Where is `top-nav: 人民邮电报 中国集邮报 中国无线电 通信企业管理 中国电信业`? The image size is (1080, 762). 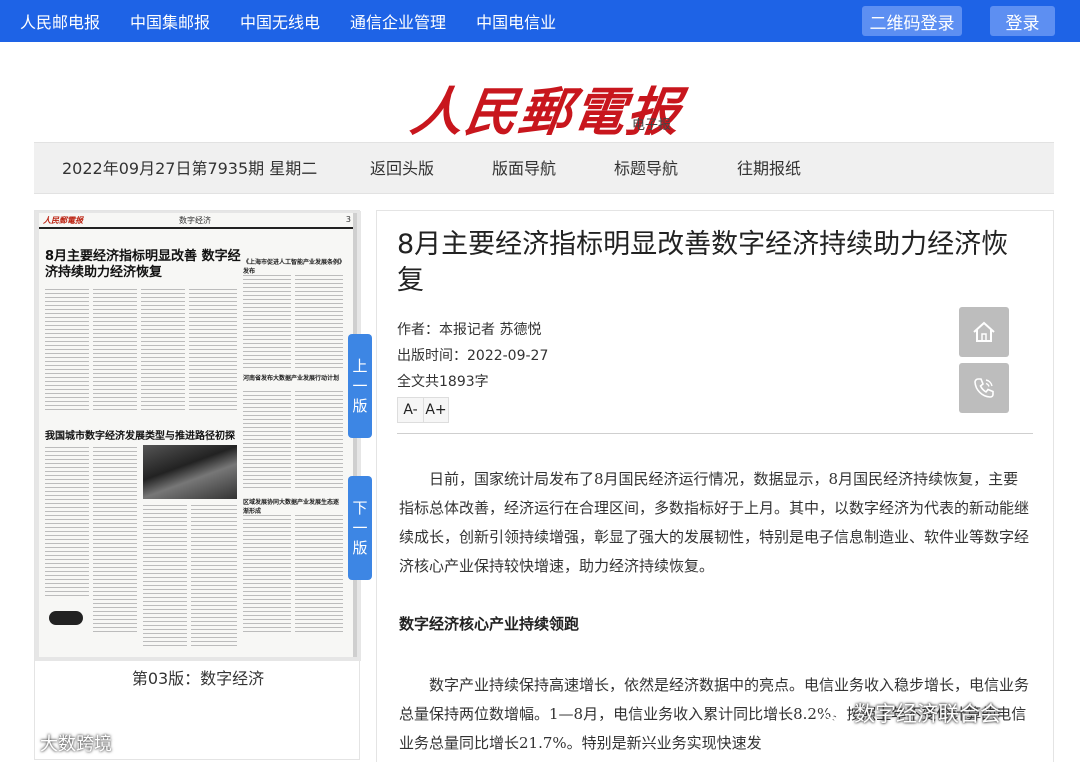 top-nav: 人民邮电报 中国集邮报 中国无线电 通信企业管理 中国电信业 is located at coordinates (303, 21).